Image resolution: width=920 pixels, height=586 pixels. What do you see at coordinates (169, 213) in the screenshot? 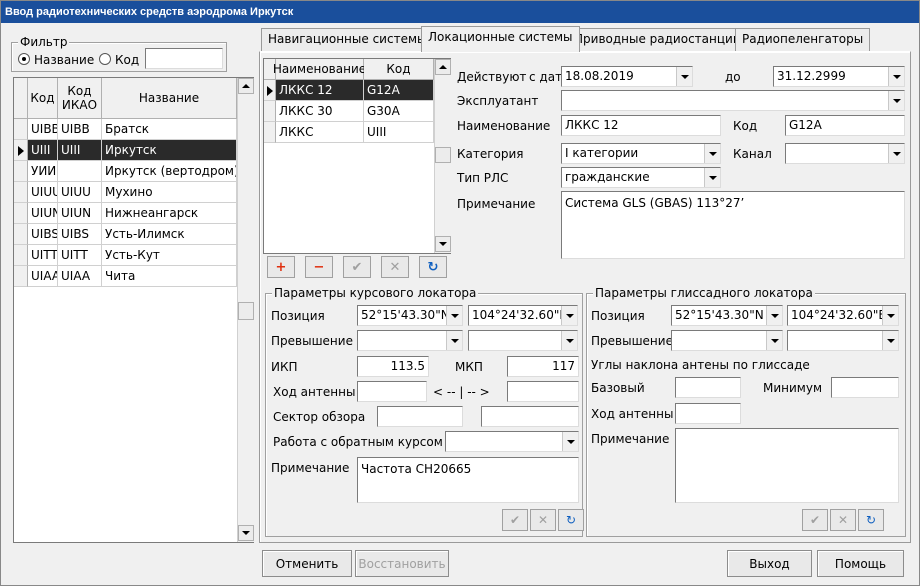
I see `airport-name-cell: Нижнеангарск` at bounding box center [169, 213].